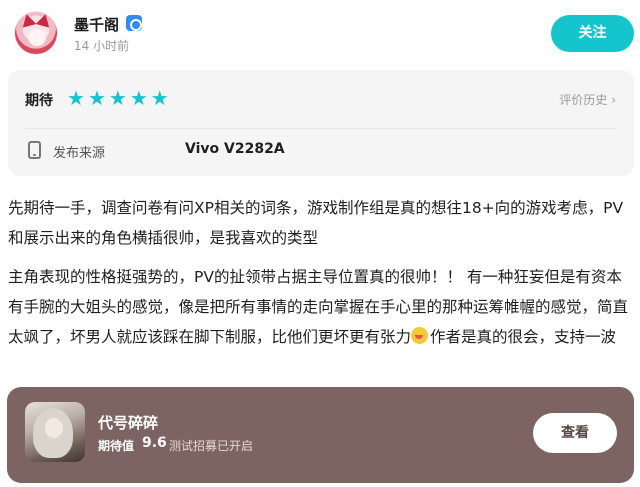  I want to click on rating-history-link: 评价历史 ›, so click(587, 99).